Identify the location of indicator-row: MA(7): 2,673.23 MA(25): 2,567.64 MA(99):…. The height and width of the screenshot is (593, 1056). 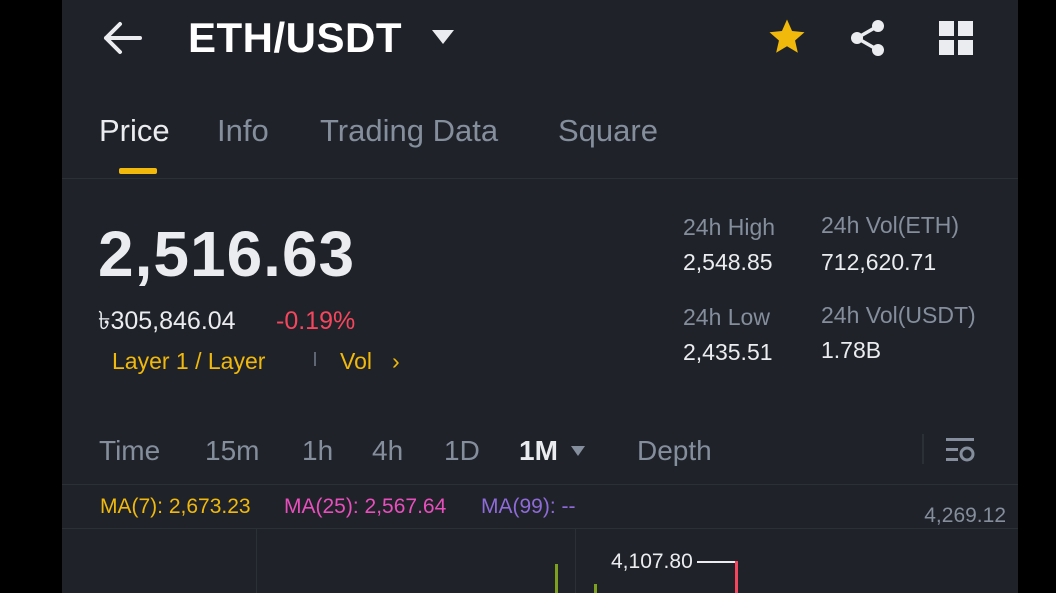
(540, 508).